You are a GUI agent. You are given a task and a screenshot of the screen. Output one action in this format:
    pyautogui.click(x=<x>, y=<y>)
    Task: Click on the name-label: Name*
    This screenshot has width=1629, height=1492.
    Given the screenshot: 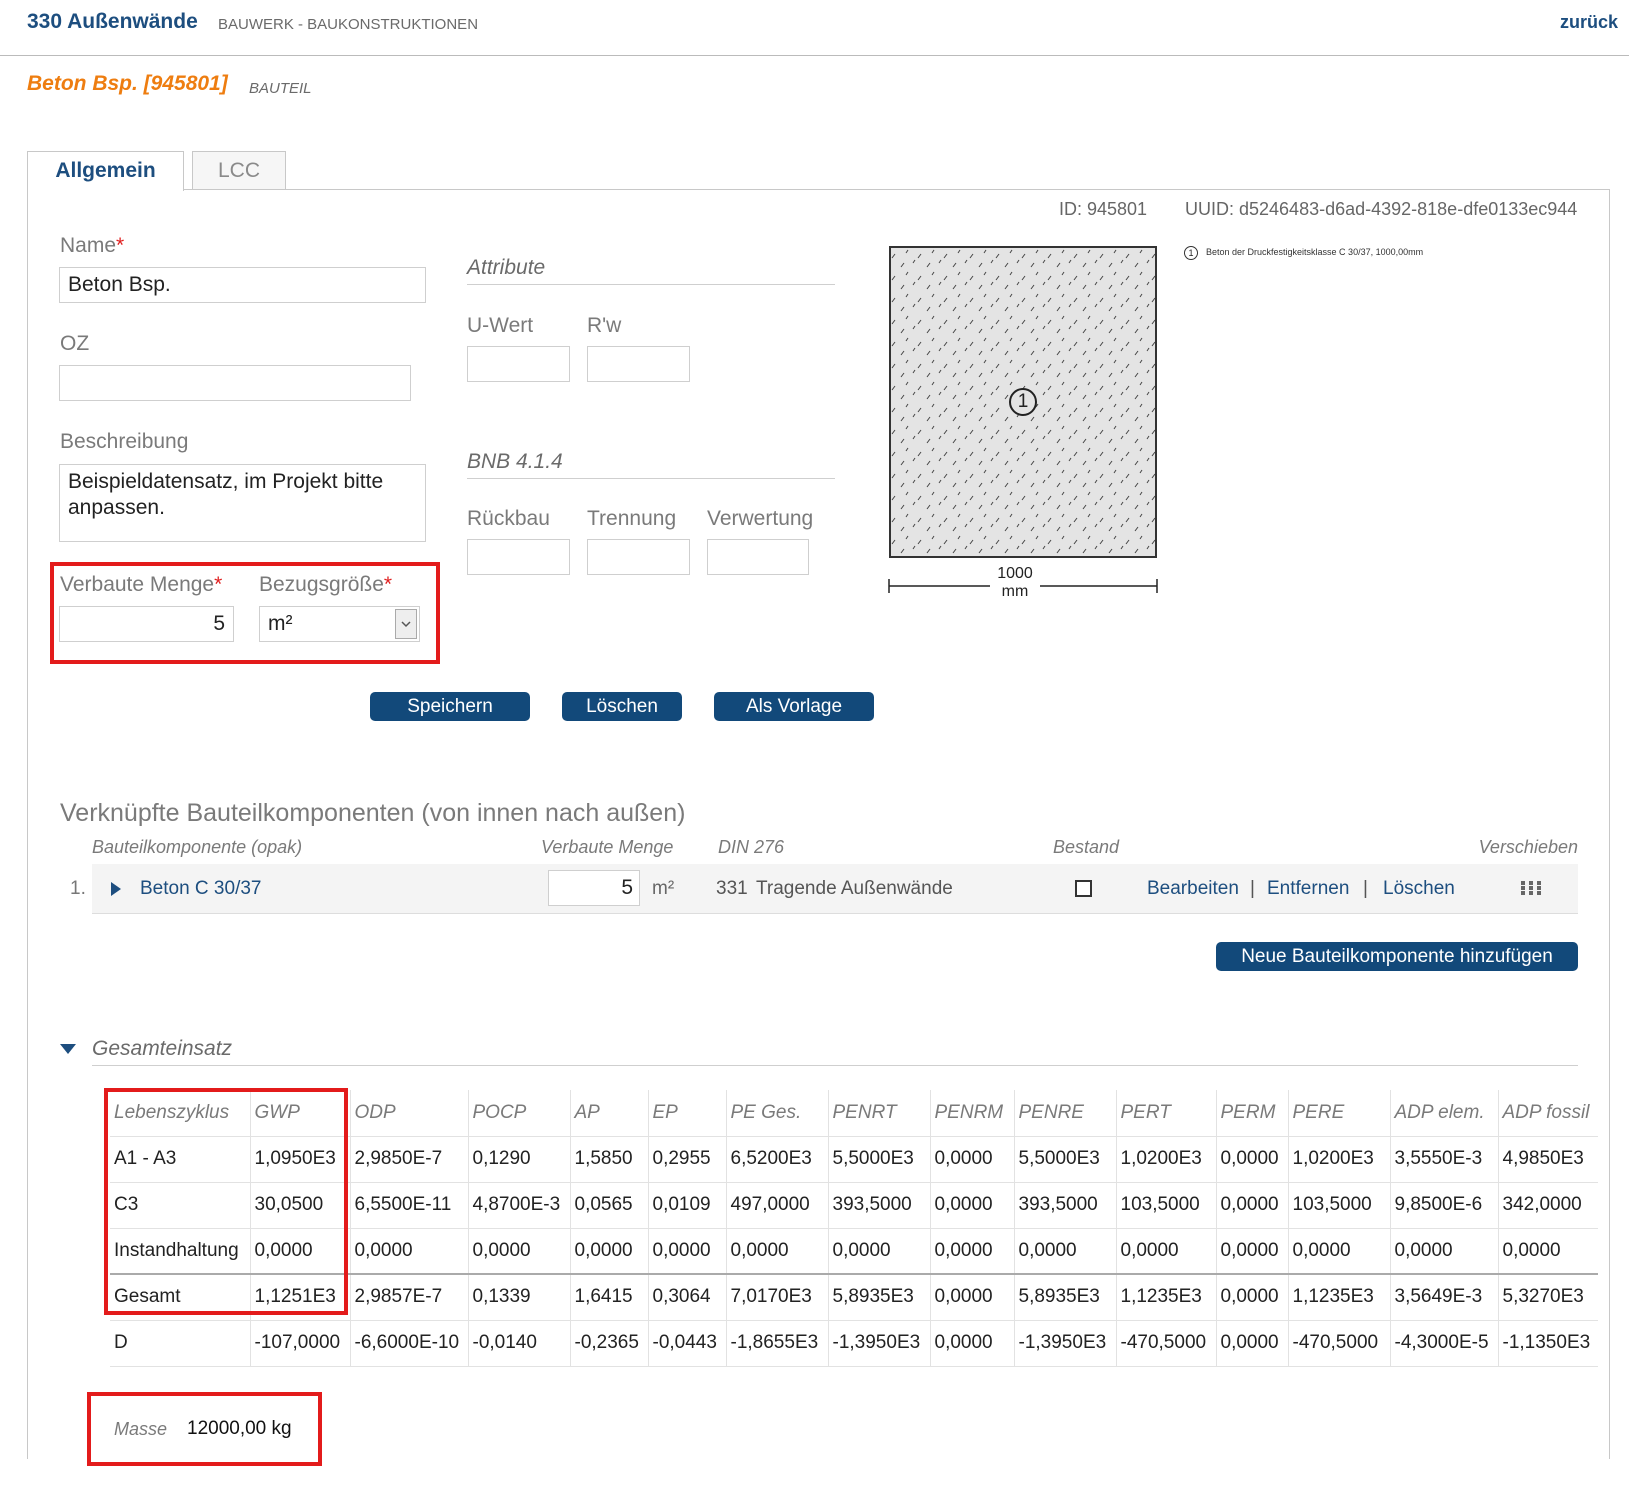 What is the action you would take?
    pyautogui.click(x=92, y=245)
    